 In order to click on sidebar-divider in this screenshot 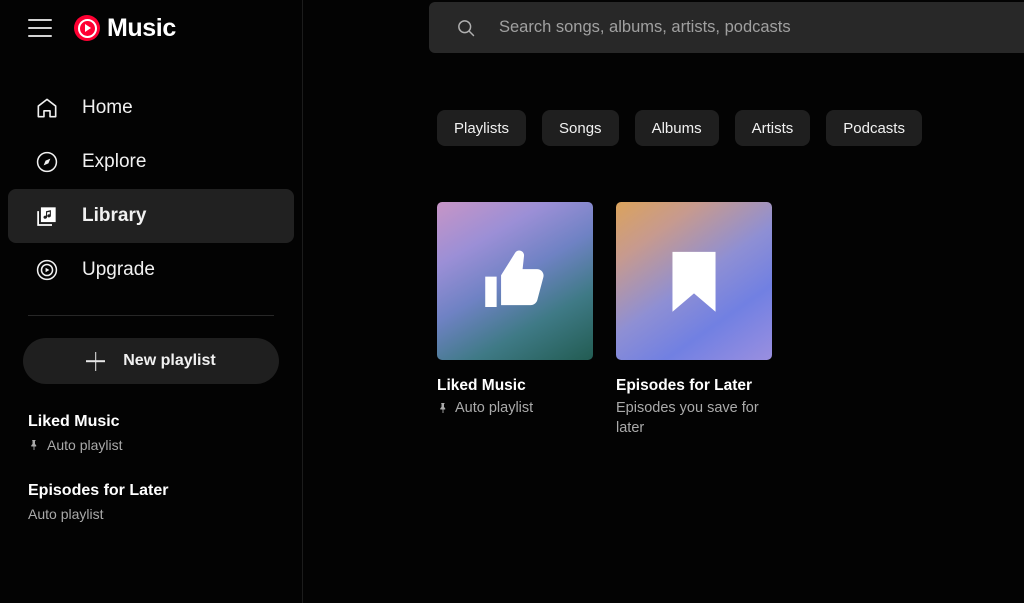, I will do `click(151, 315)`.